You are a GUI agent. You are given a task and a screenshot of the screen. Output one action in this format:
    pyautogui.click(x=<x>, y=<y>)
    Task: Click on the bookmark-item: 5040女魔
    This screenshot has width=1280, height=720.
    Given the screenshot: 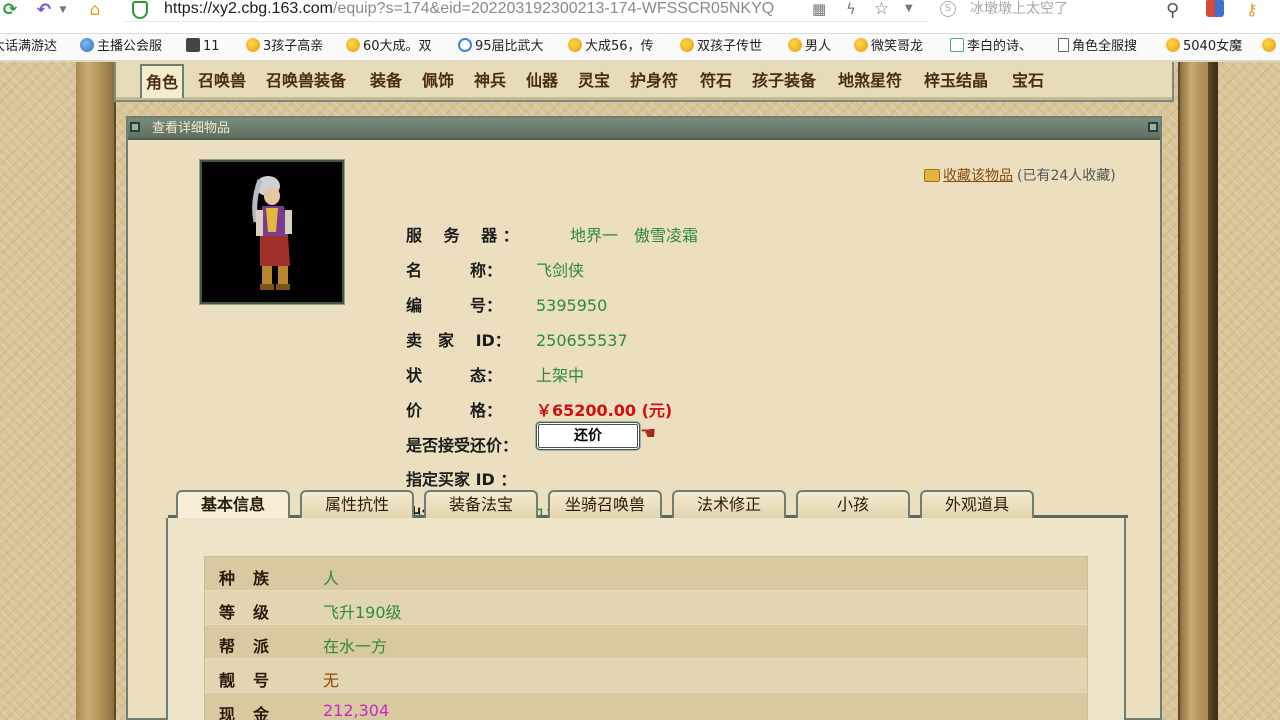 What is the action you would take?
    pyautogui.click(x=1204, y=48)
    